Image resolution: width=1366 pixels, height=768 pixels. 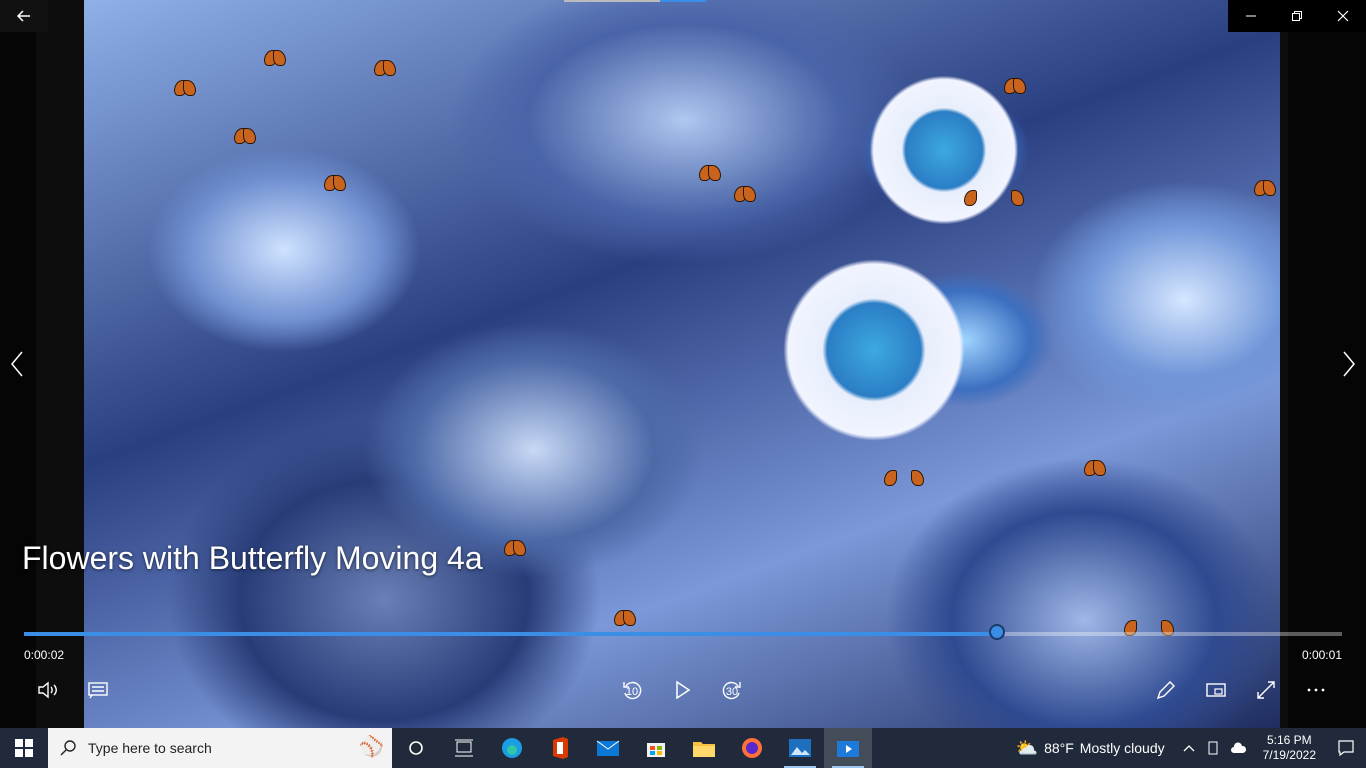 I want to click on taskbar-firefox, so click(x=752, y=748).